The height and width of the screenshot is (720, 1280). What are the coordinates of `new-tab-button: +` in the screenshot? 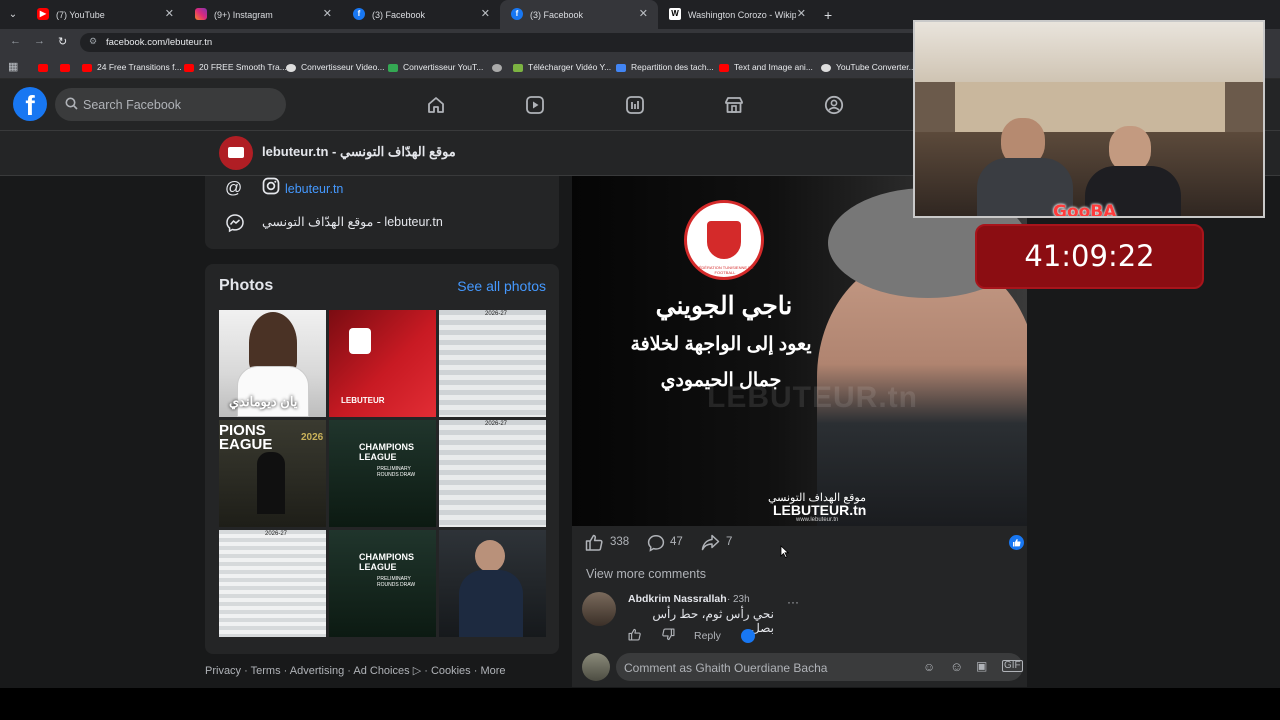 It's located at (824, 15).